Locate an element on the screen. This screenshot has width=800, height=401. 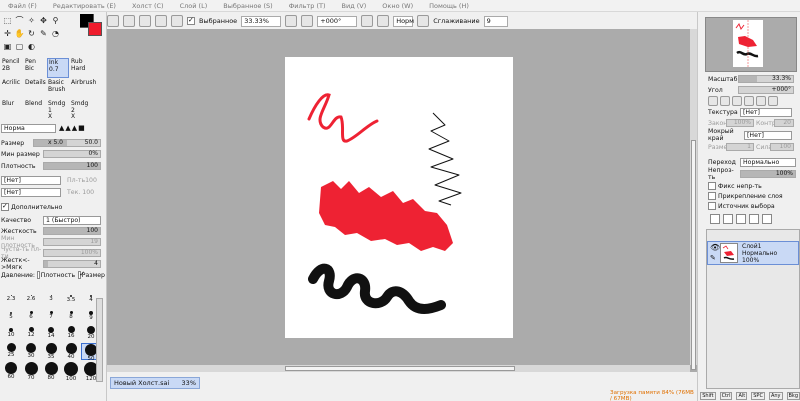
eyedrop-icon: ◔ is located at coordinates (55, 33).